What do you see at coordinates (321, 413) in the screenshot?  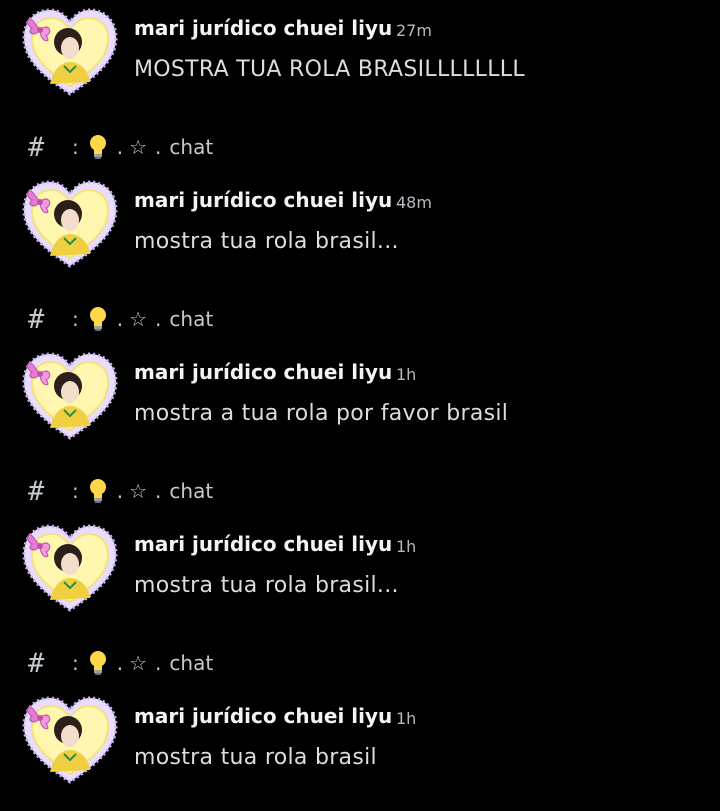 I see `message-text: mostra a tua rola por favor brasil` at bounding box center [321, 413].